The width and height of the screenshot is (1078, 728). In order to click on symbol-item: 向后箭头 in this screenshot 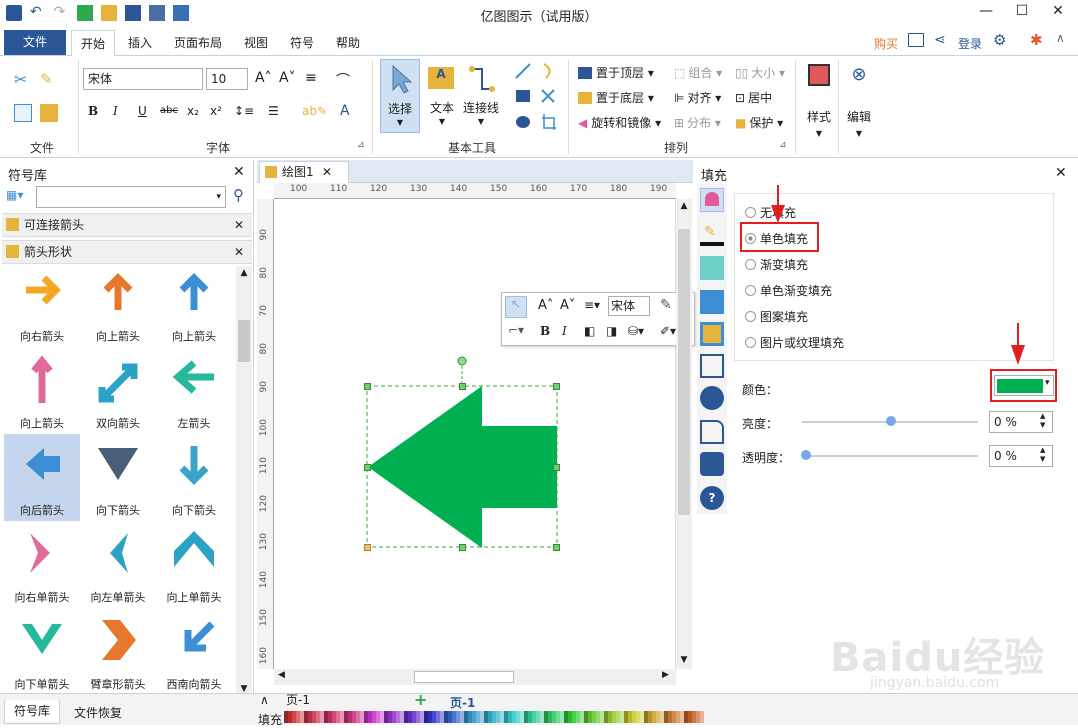, I will do `click(42, 477)`.